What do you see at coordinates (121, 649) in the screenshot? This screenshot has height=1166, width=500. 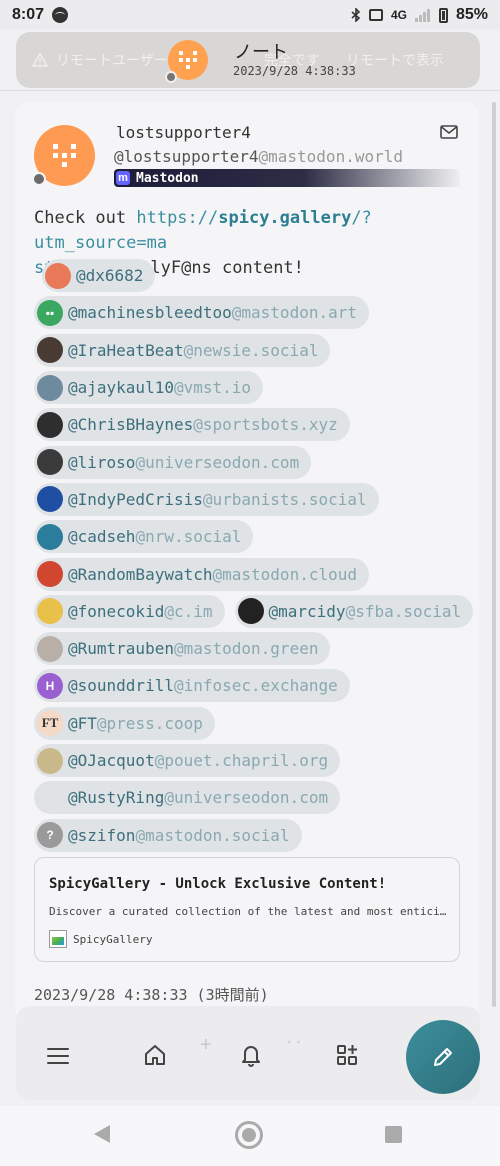 I see `mention-user: @Rumtrauben` at bounding box center [121, 649].